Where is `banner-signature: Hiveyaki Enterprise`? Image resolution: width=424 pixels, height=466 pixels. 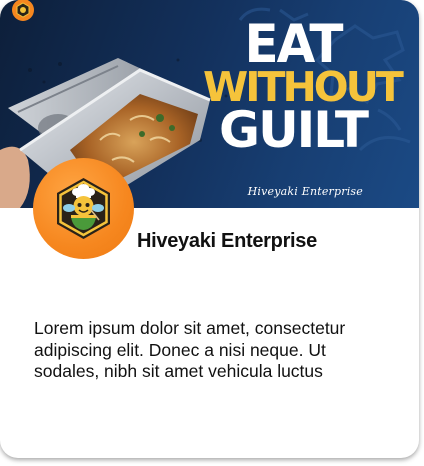
banner-signature: Hiveyaki Enterprise is located at coordinates (305, 191).